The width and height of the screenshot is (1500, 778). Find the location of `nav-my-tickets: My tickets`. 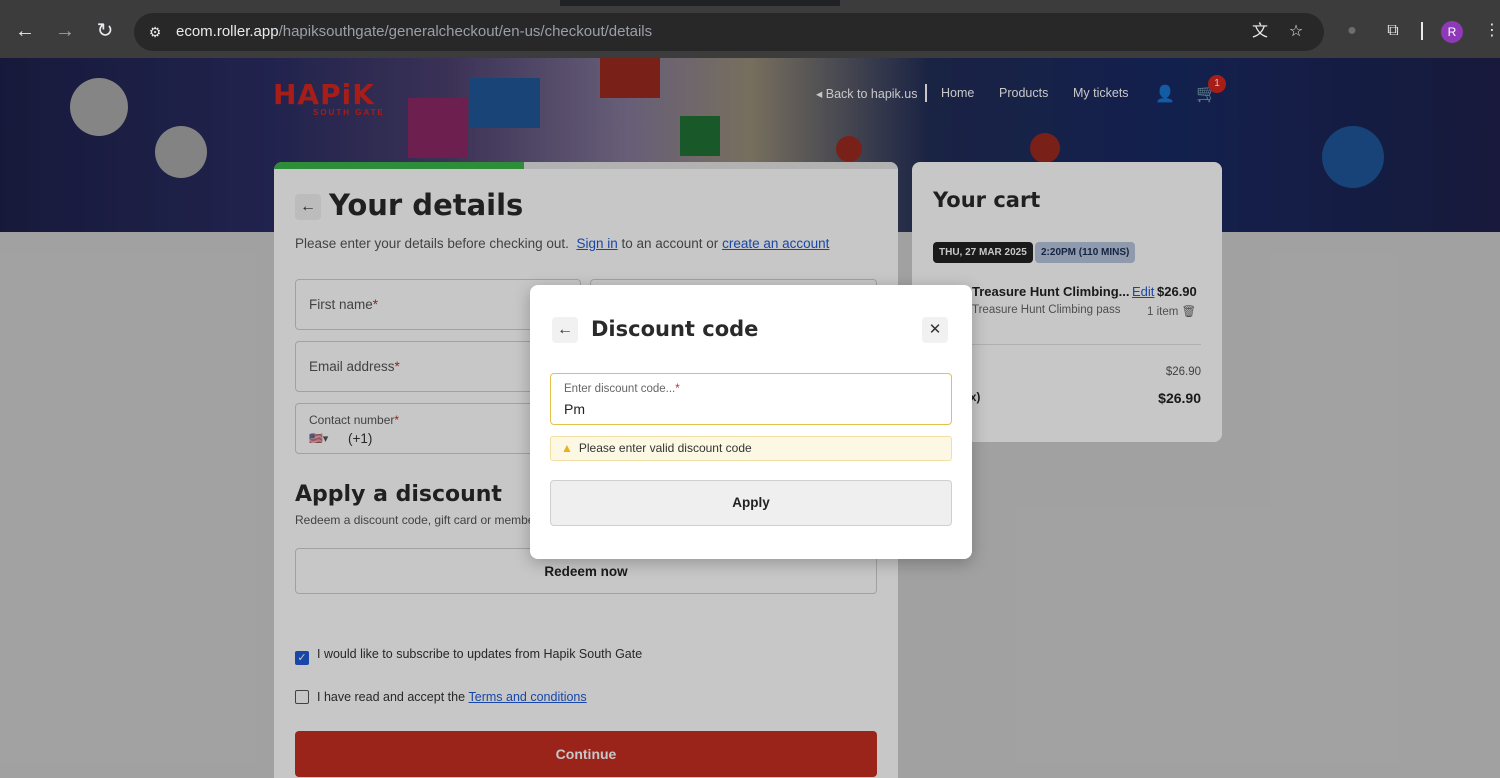

nav-my-tickets: My tickets is located at coordinates (1101, 93).